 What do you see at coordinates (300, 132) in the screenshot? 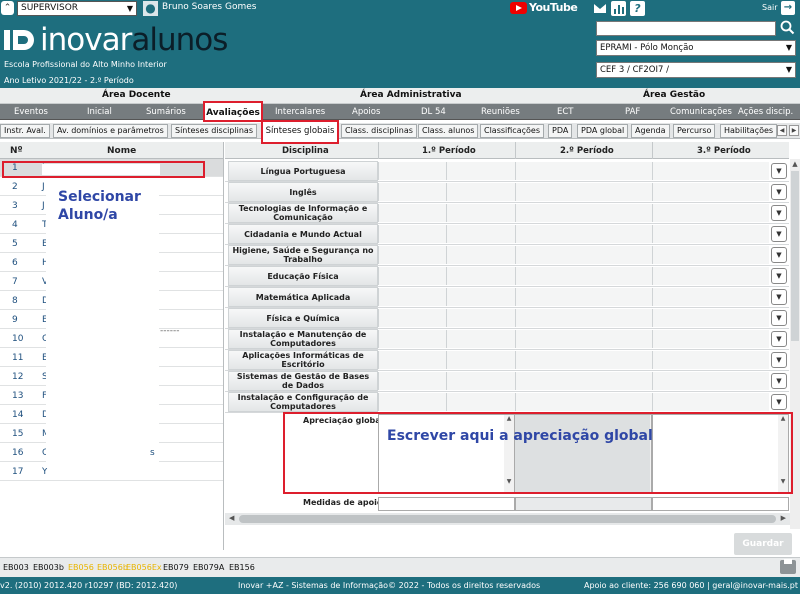
I see `tab-sinteses-globais: Sínteses globais` at bounding box center [300, 132].